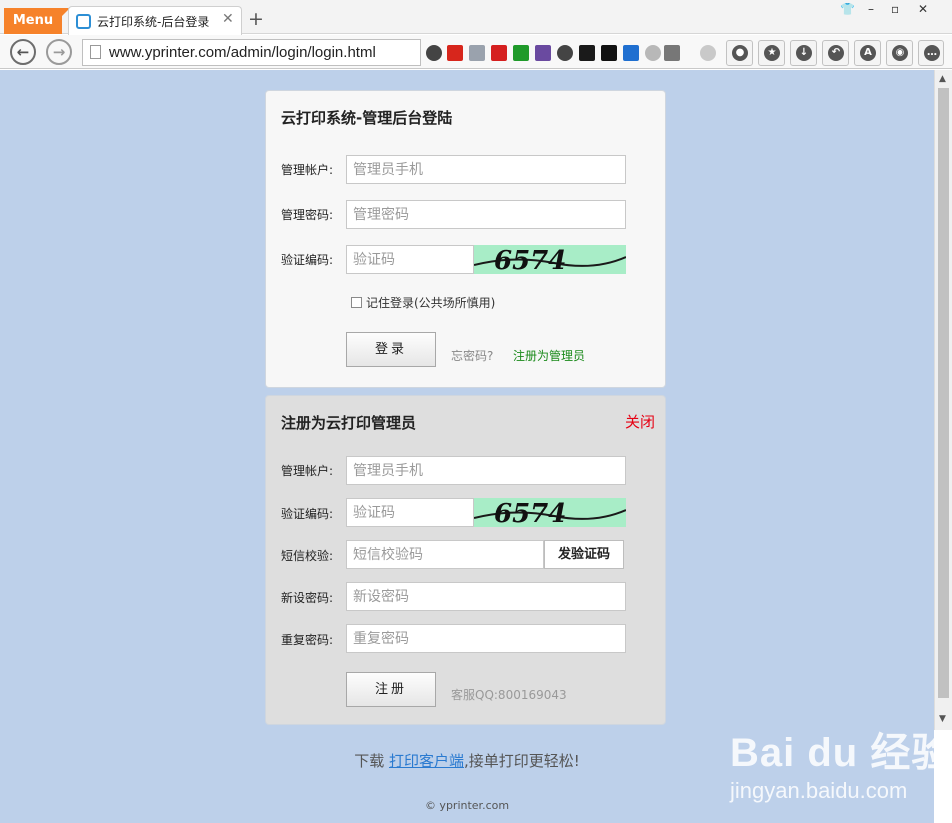  Describe the element at coordinates (640, 421) in the screenshot. I see `close-register-link: 关闭` at that location.